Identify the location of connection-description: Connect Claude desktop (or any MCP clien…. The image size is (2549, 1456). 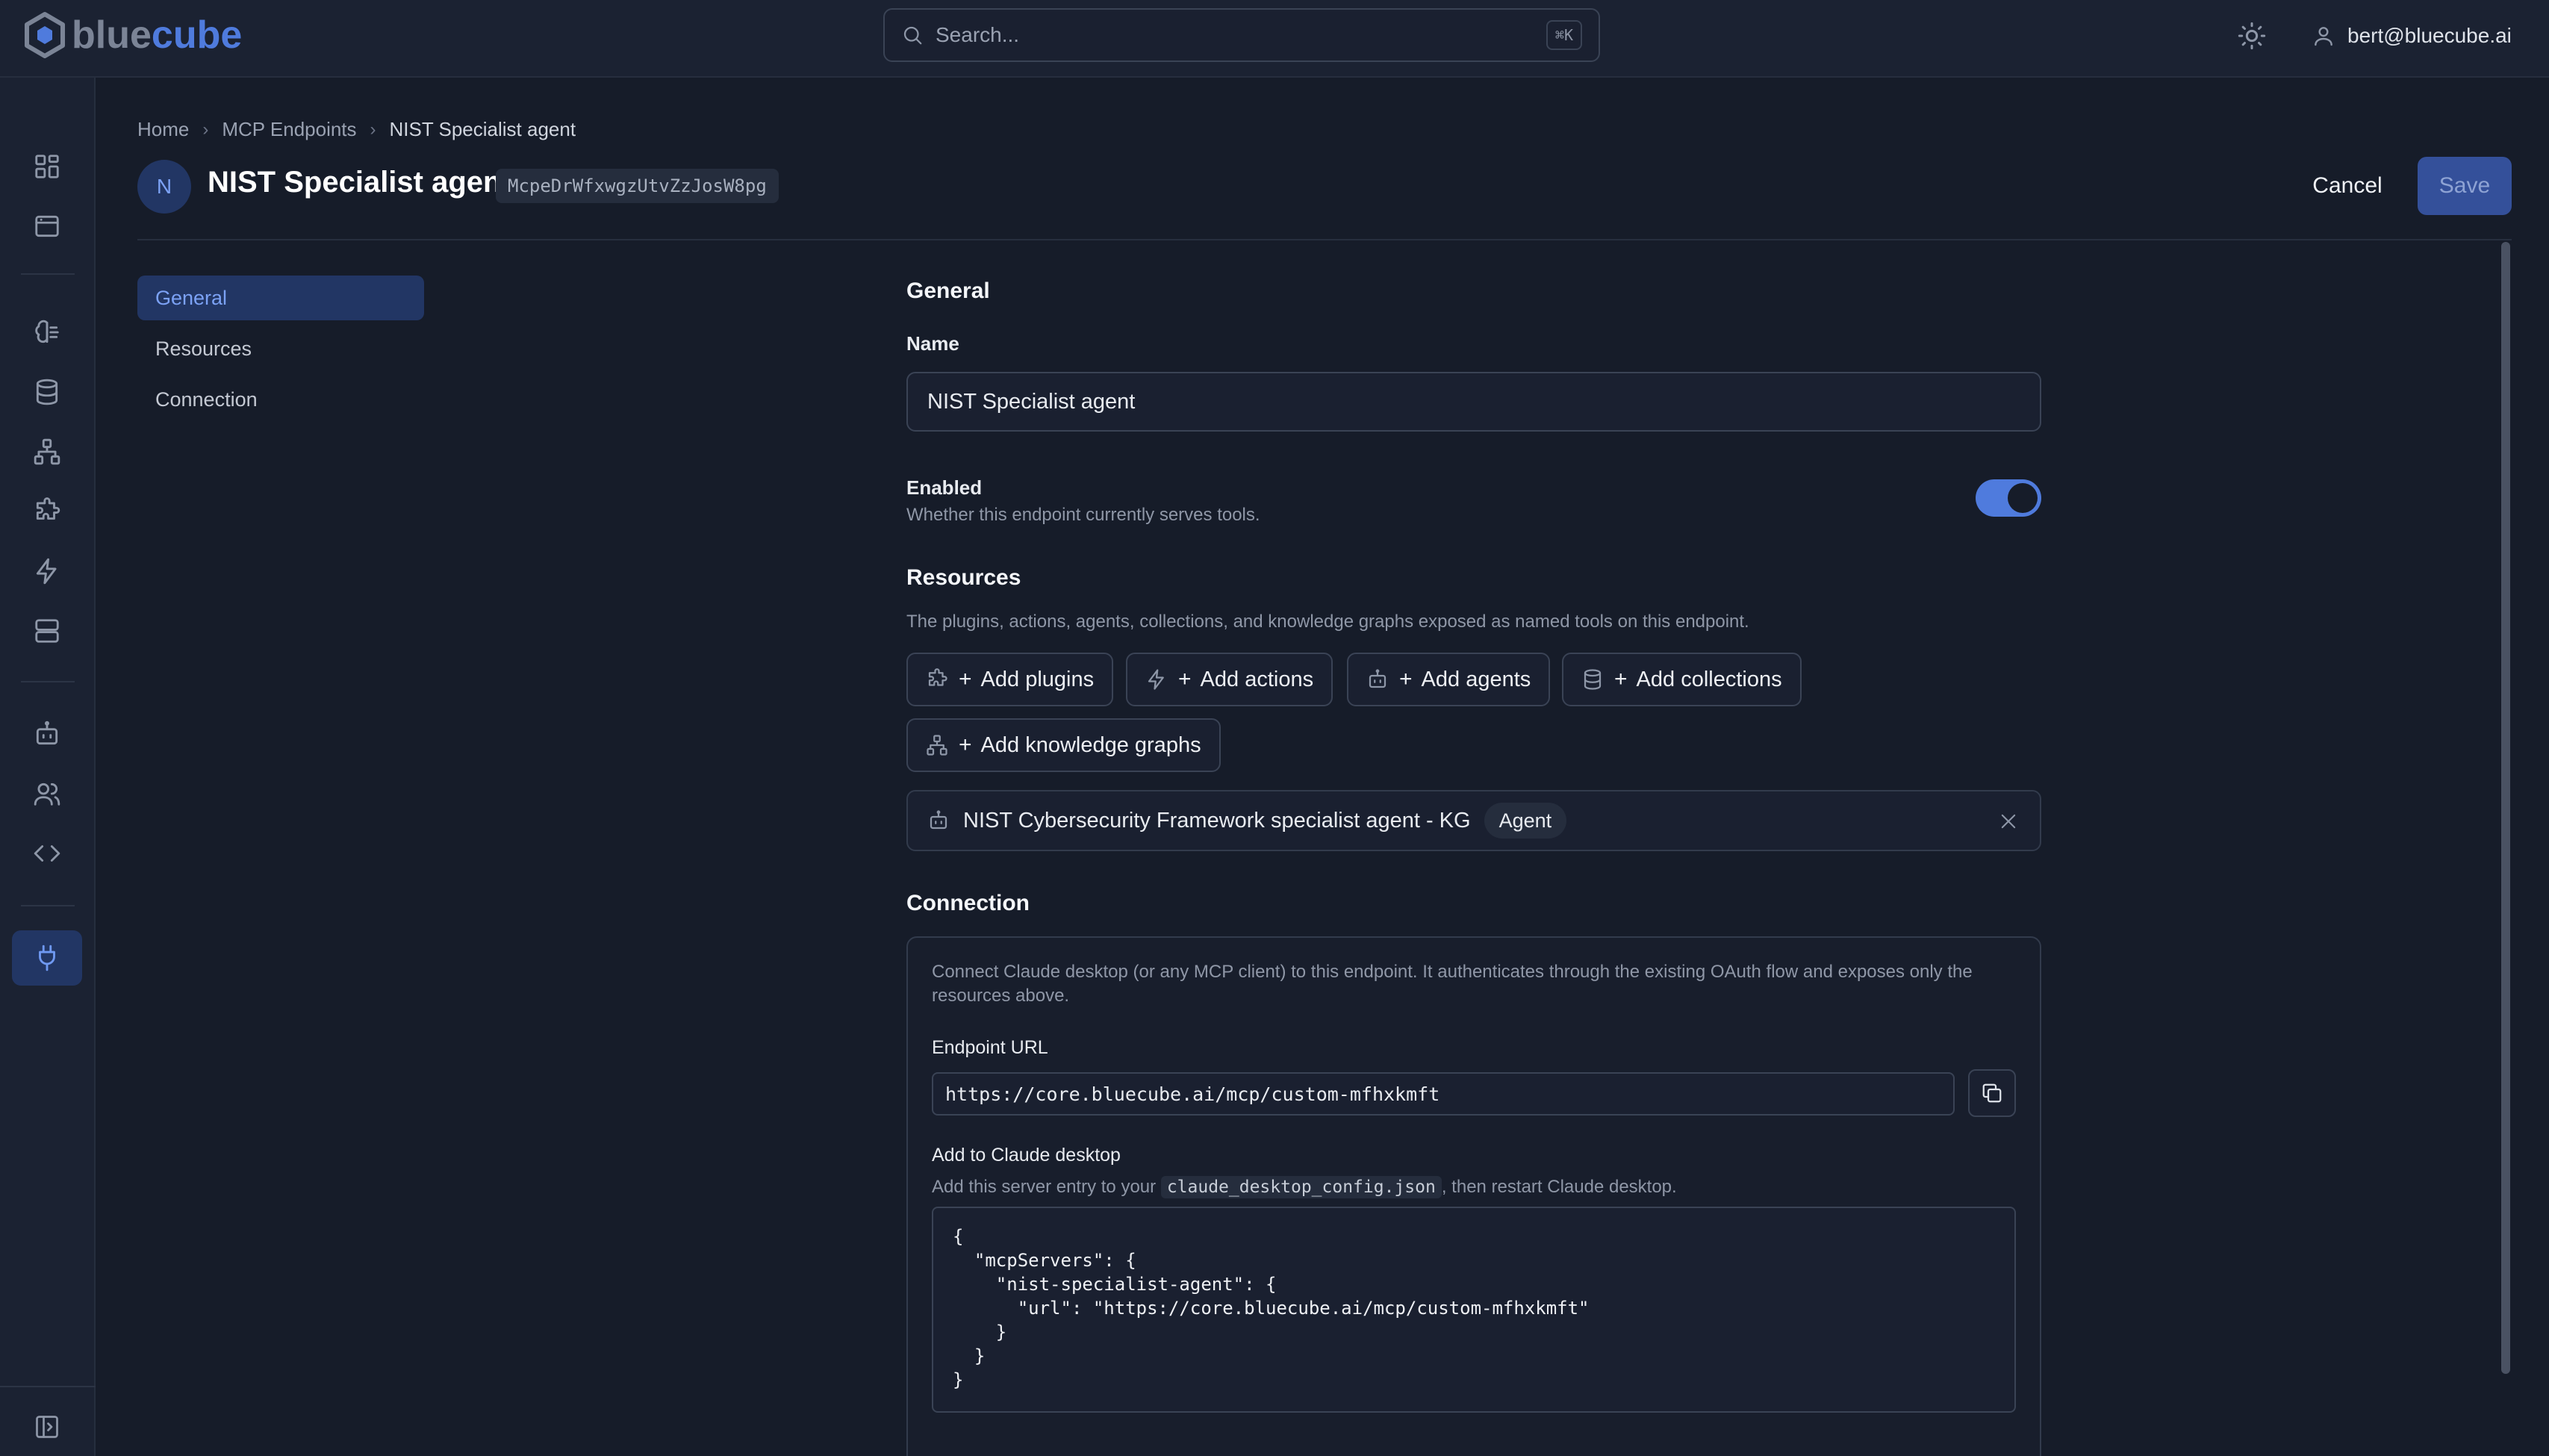
(1452, 984).